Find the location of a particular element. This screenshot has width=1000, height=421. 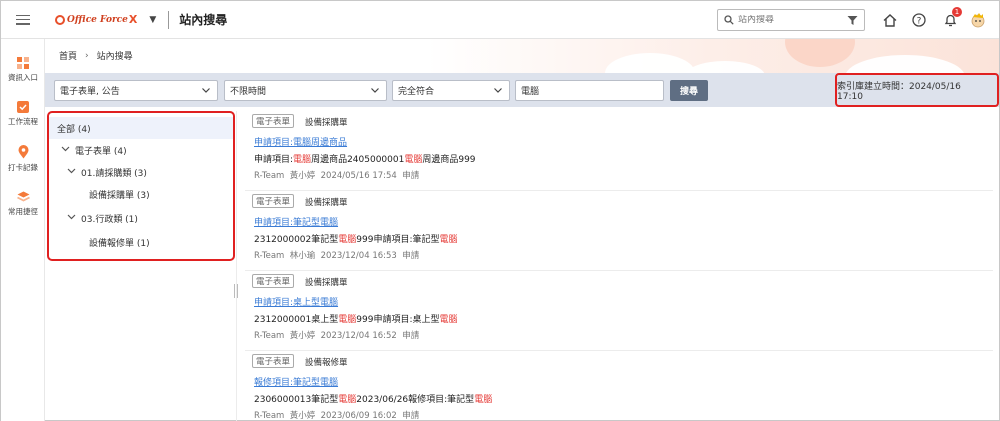

resize-handle is located at coordinates (236, 291).